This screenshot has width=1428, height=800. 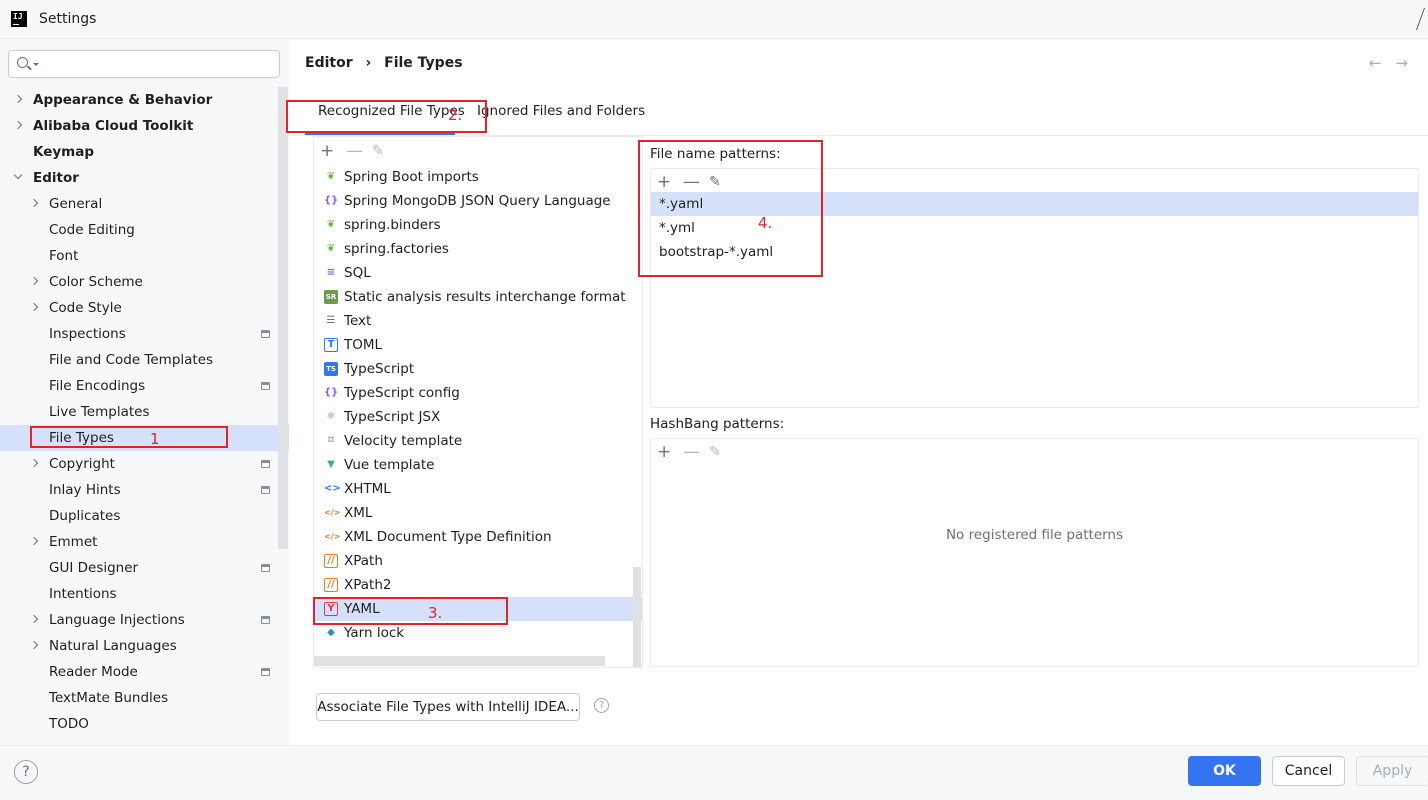 What do you see at coordinates (265, 334) in the screenshot?
I see `project-level-icon` at bounding box center [265, 334].